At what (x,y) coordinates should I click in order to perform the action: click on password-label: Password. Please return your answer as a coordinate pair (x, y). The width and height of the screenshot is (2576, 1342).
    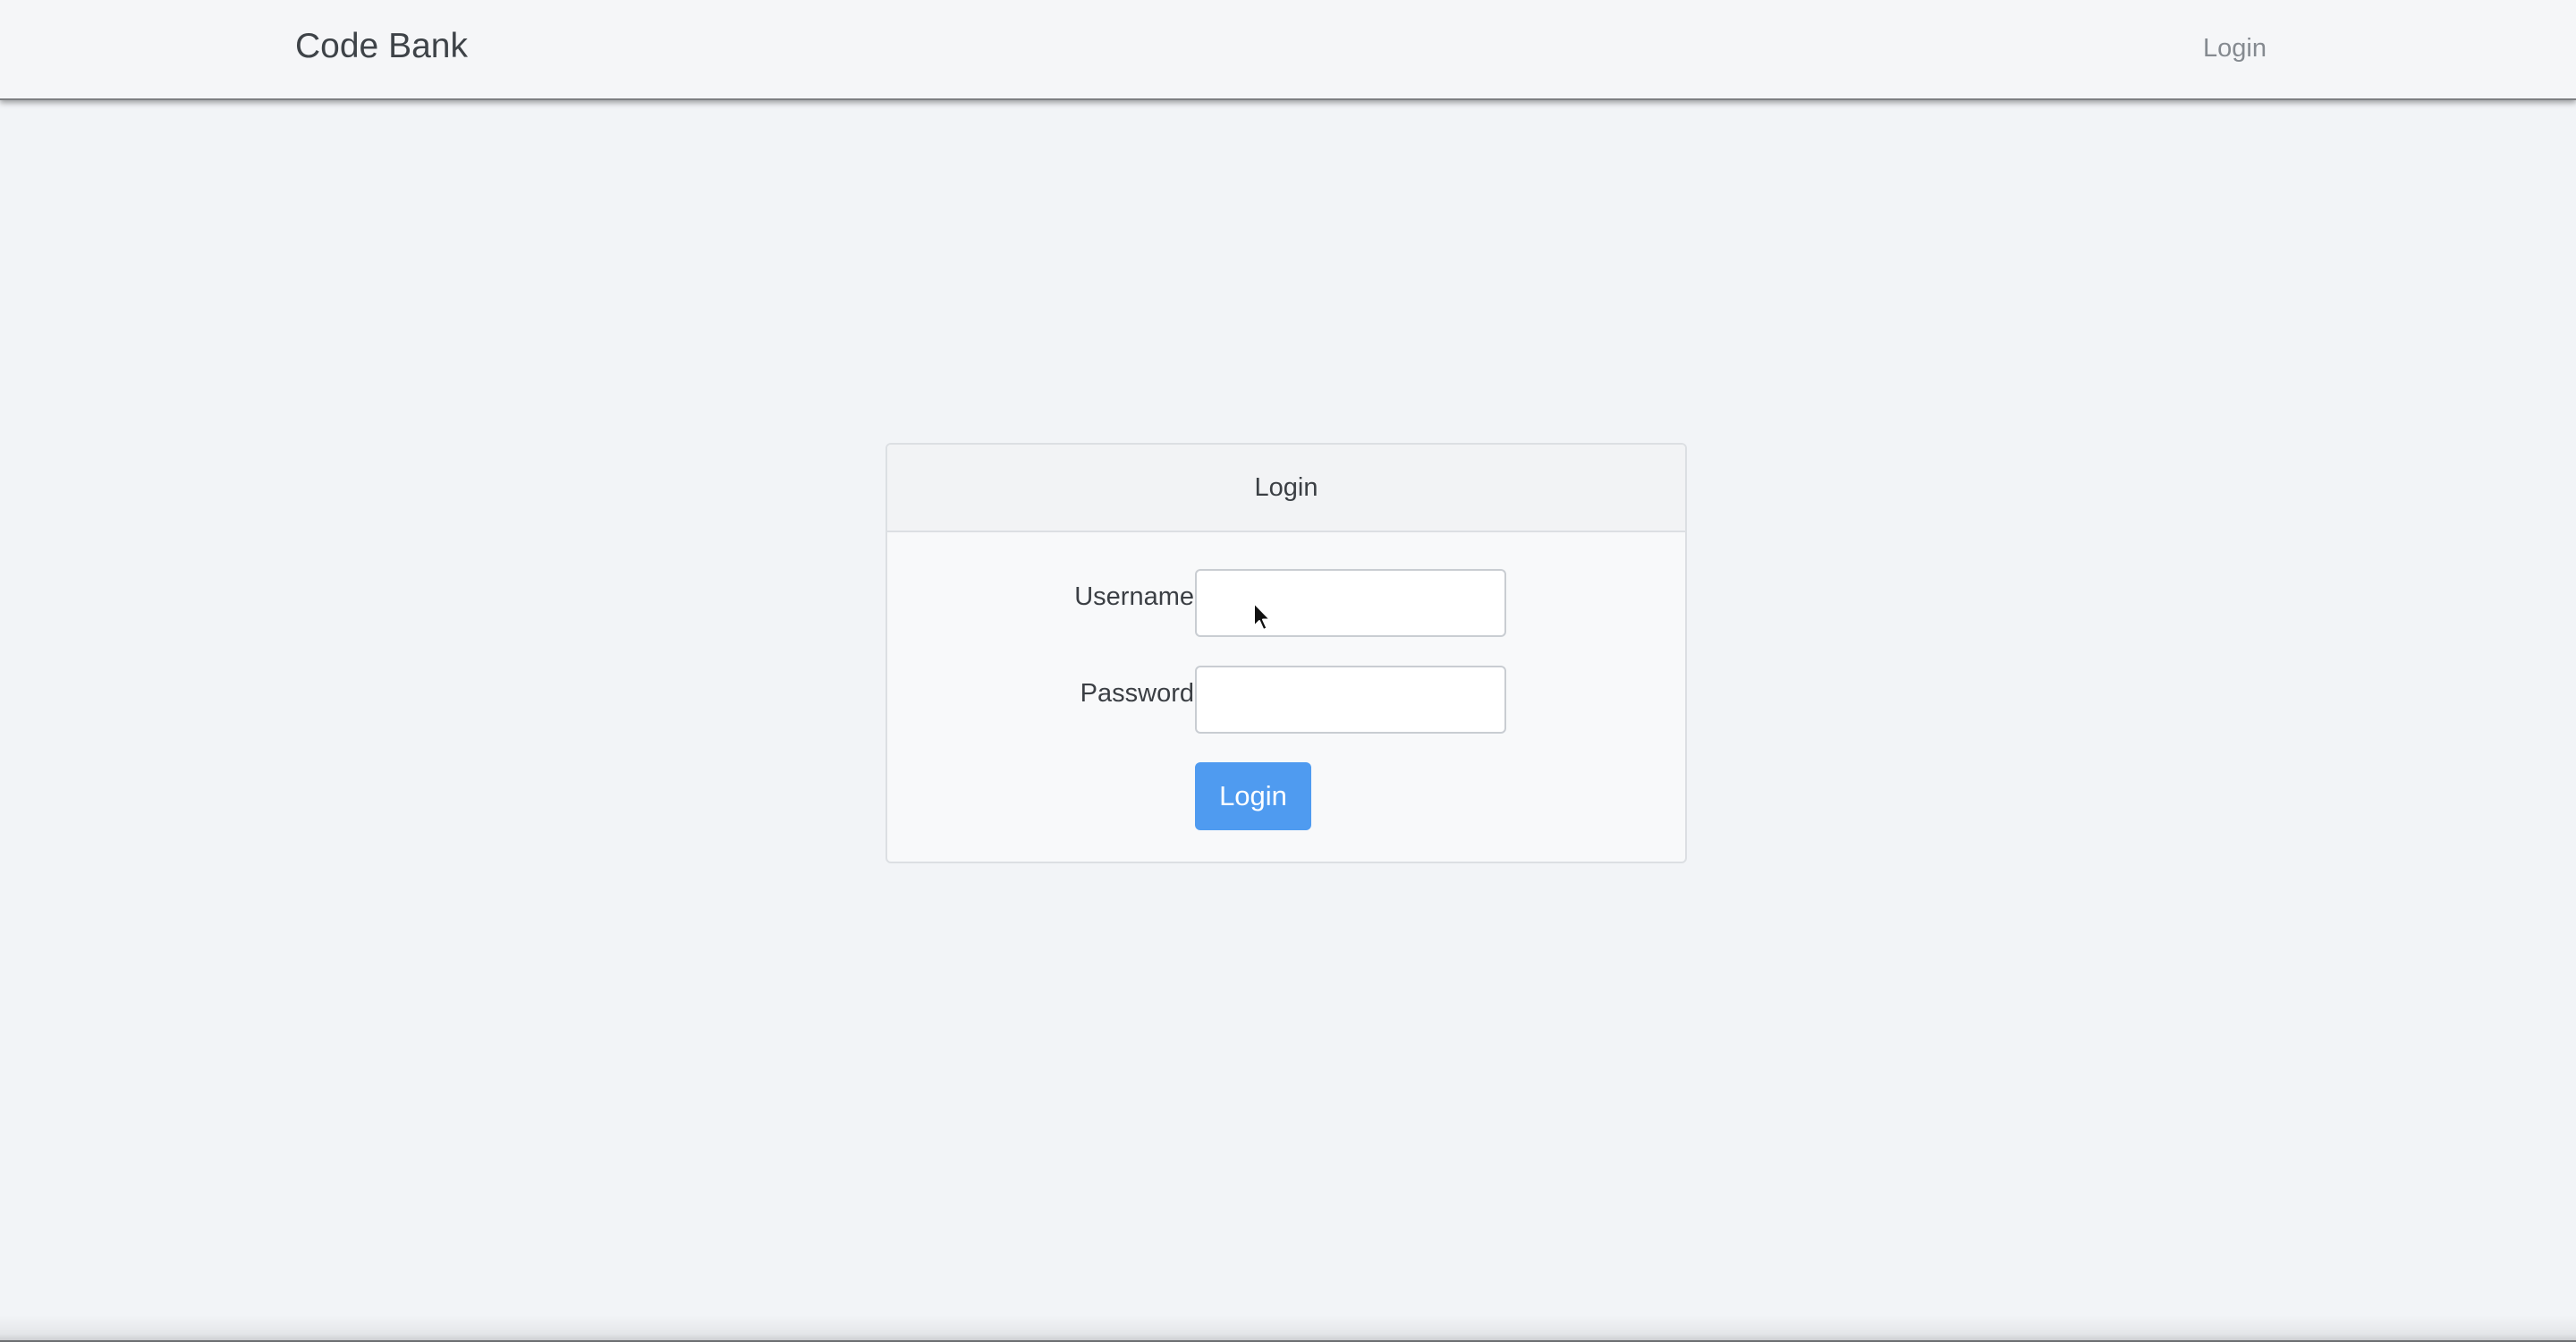
    Looking at the image, I should click on (1137, 693).